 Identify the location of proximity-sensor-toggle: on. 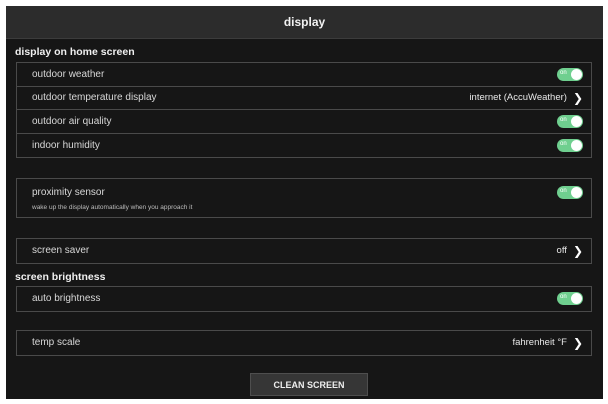
(570, 192).